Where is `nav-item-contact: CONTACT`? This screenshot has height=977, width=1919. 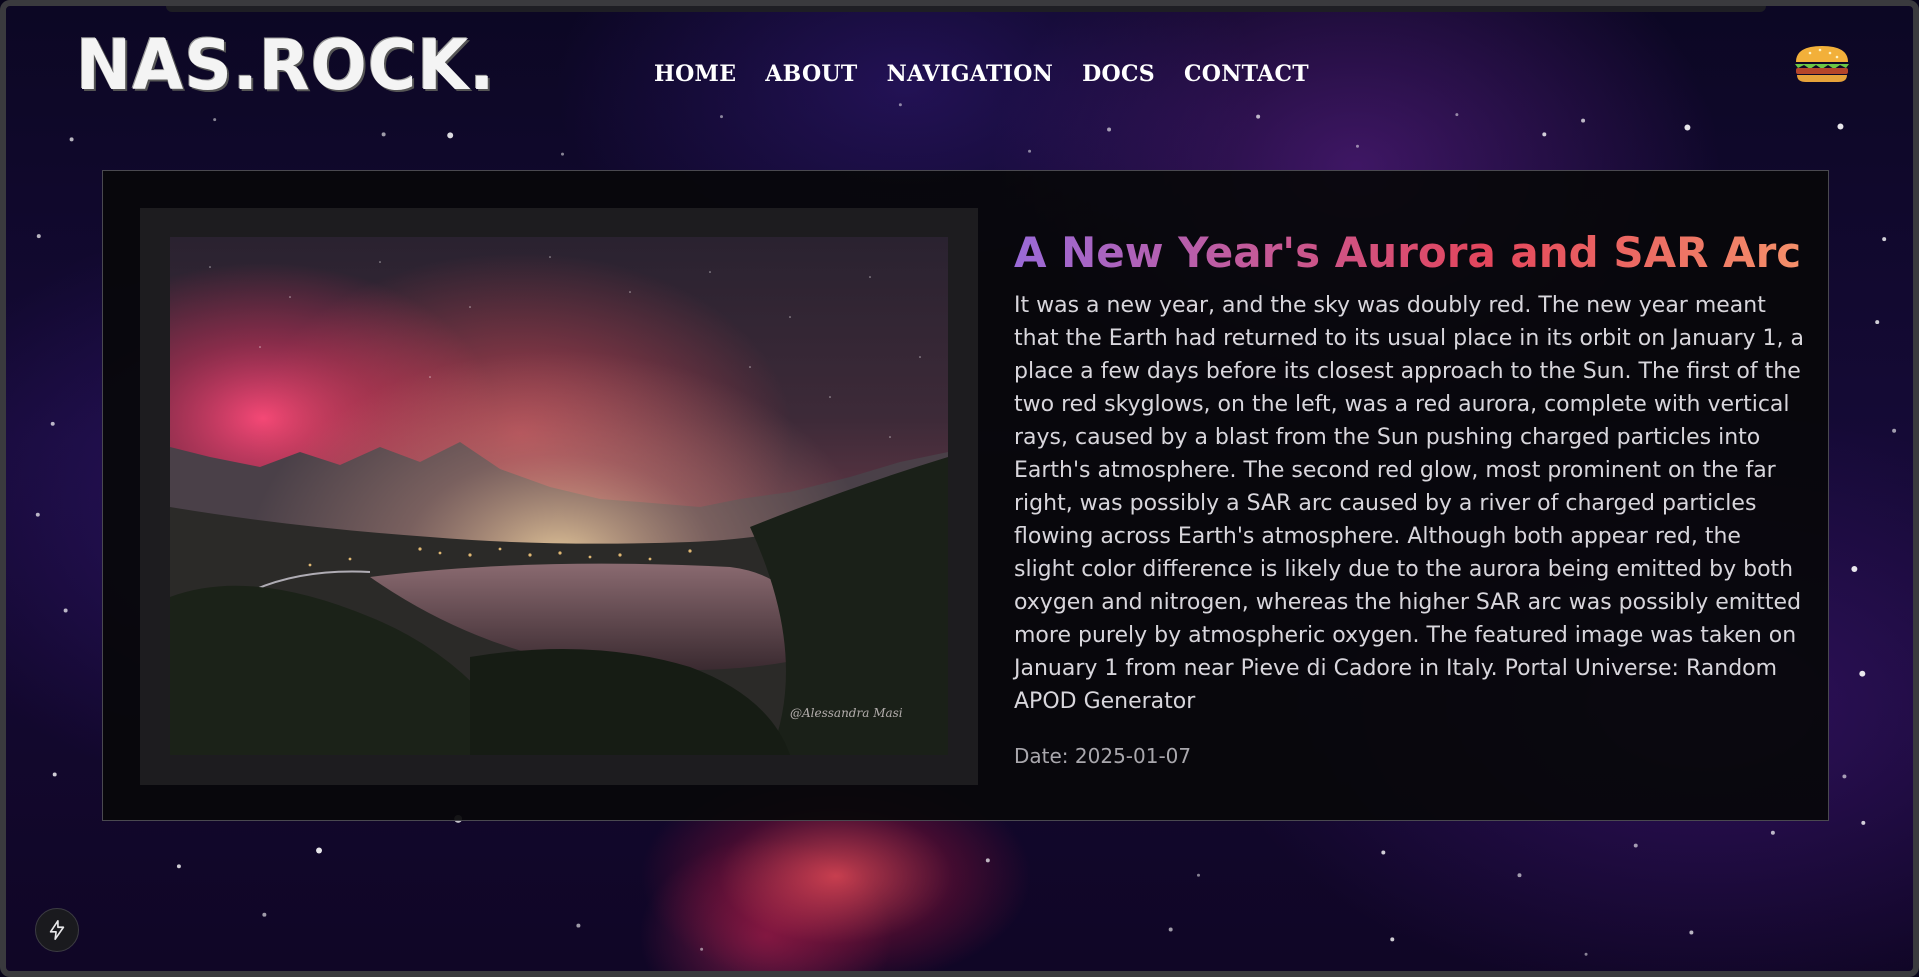
nav-item-contact: CONTACT is located at coordinates (1246, 74).